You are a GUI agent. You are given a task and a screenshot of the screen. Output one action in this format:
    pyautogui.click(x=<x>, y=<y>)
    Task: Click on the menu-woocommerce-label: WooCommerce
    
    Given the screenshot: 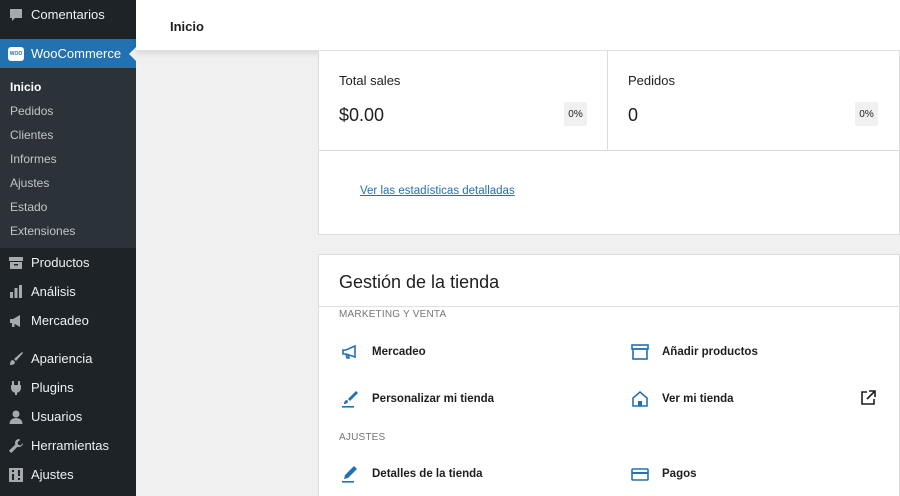 What is the action you would take?
    pyautogui.click(x=76, y=53)
    